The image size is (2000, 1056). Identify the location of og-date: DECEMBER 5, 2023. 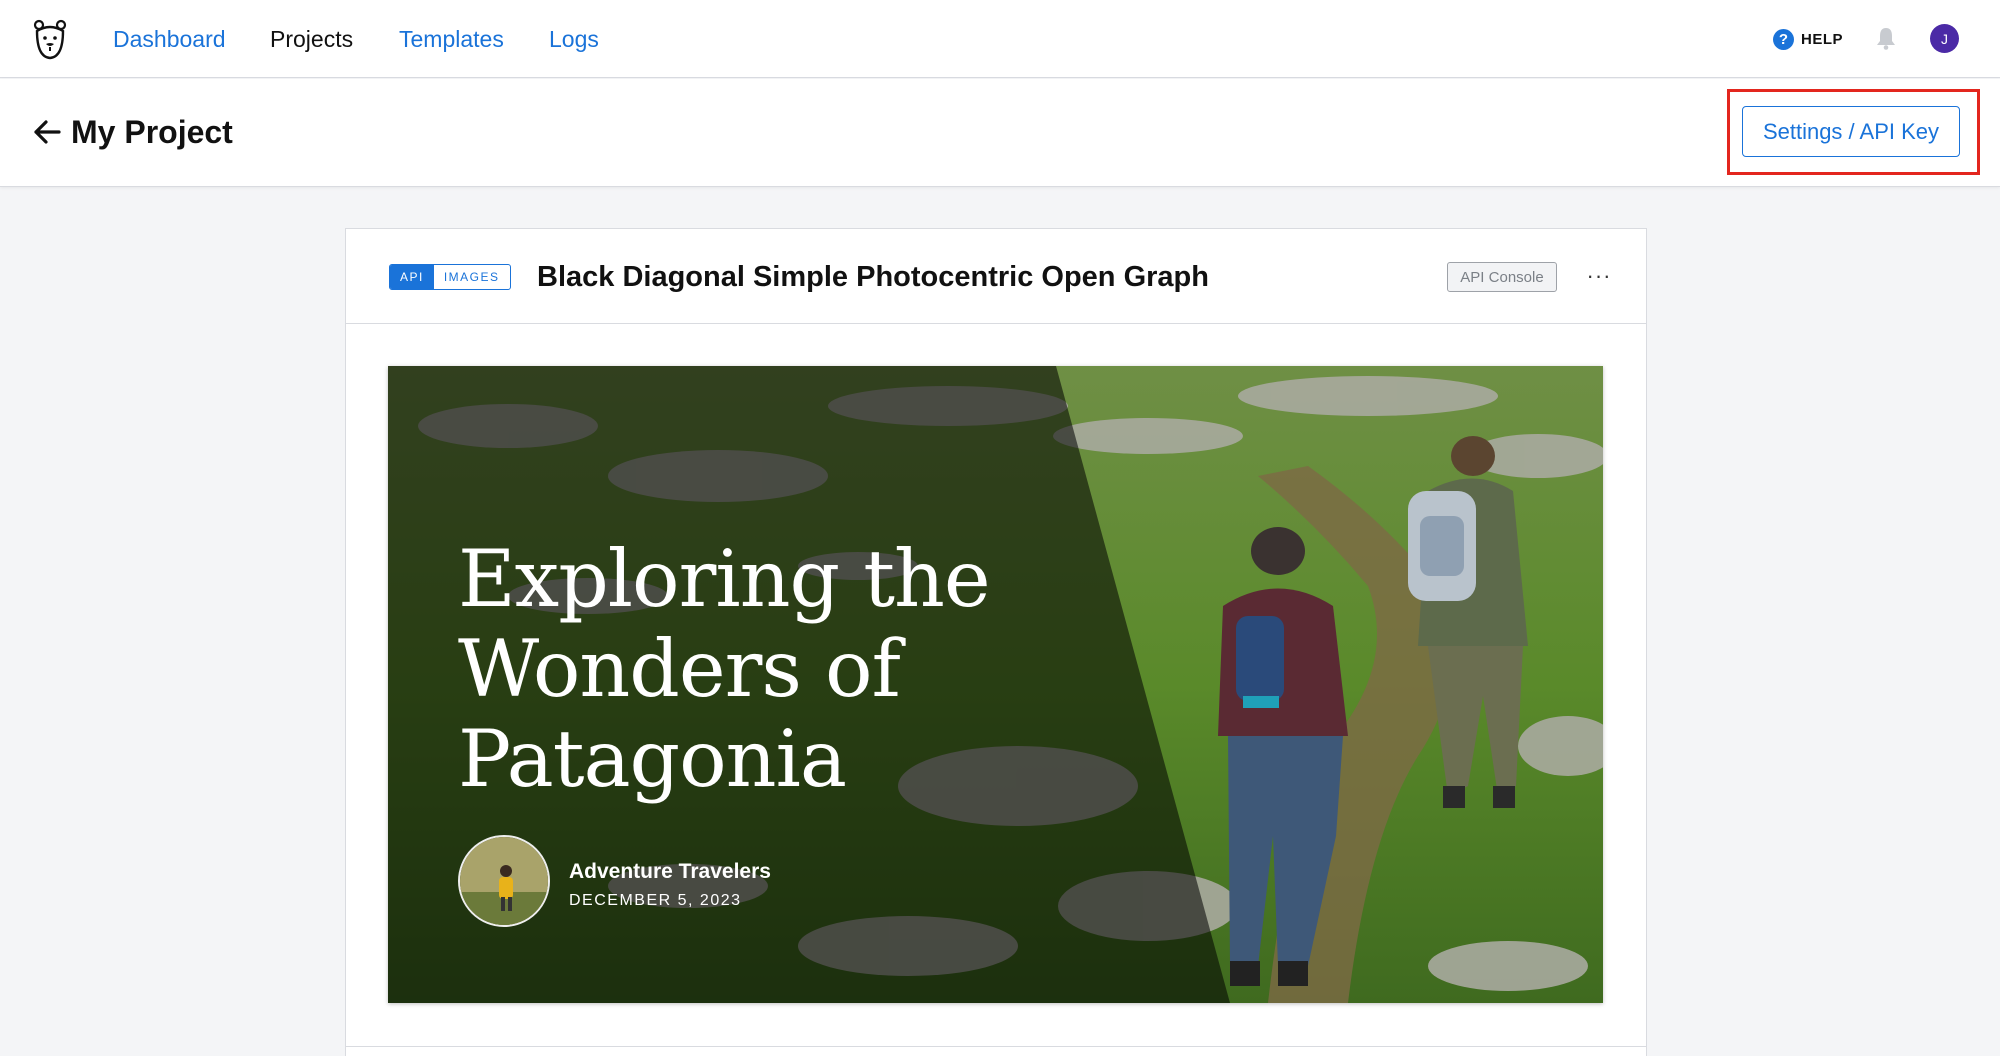
(655, 900).